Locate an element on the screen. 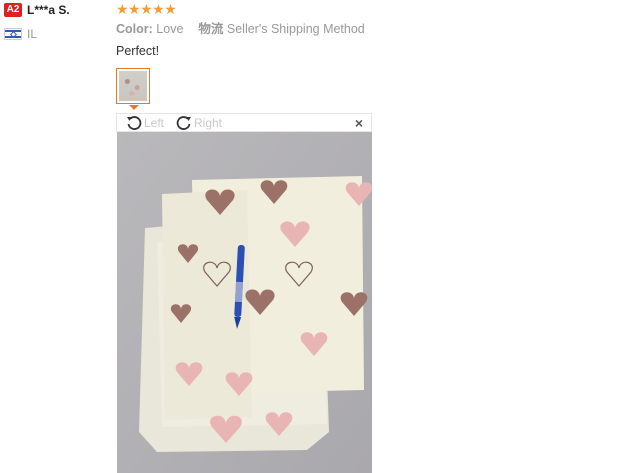 This screenshot has height=473, width=632. reviewer-country: IL is located at coordinates (32, 34).